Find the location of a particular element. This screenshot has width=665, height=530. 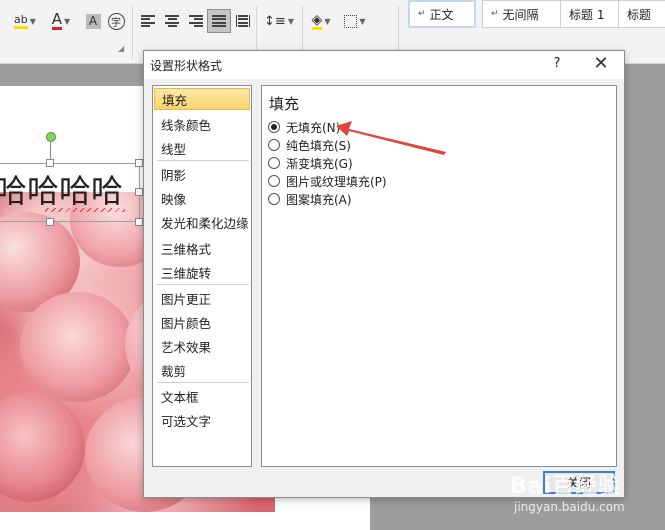

align-right-icon is located at coordinates (196, 21).